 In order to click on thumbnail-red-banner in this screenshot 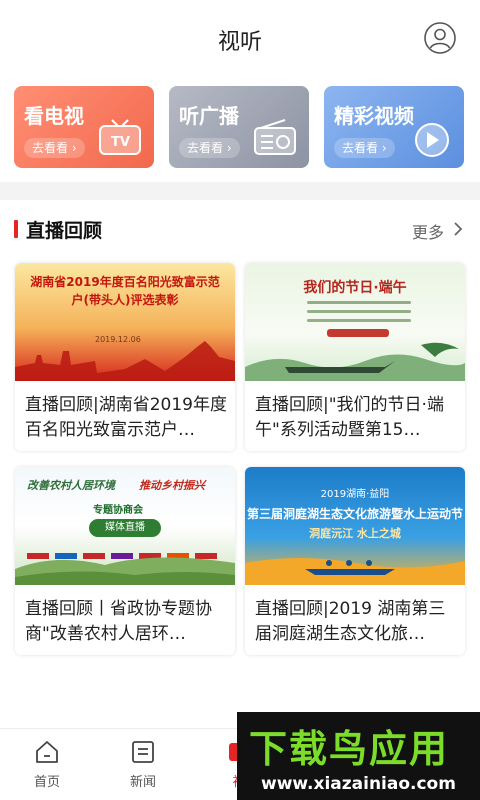, I will do `click(358, 333)`.